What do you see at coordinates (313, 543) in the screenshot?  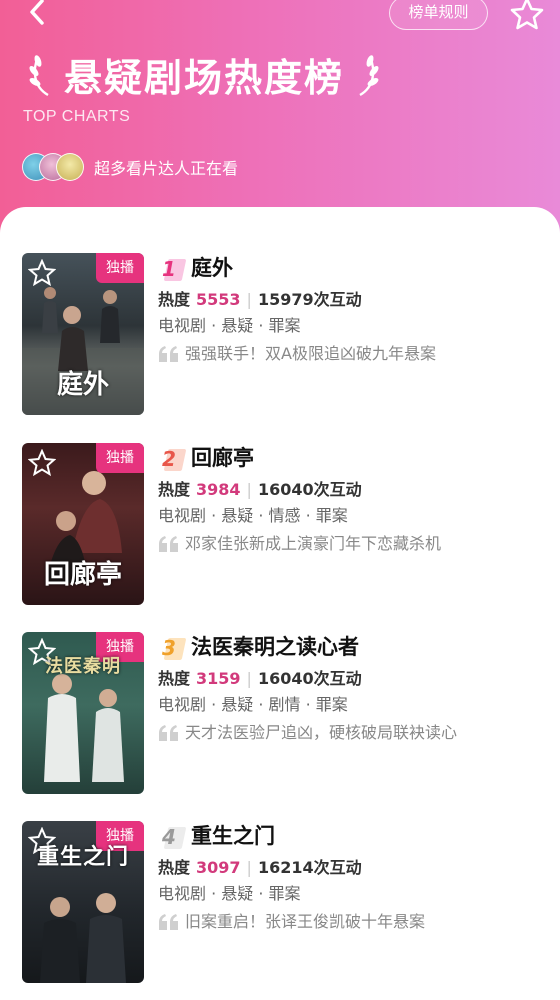 I see `tagline-text: 邓家佳张新成上演豪门年下恋藏杀机` at bounding box center [313, 543].